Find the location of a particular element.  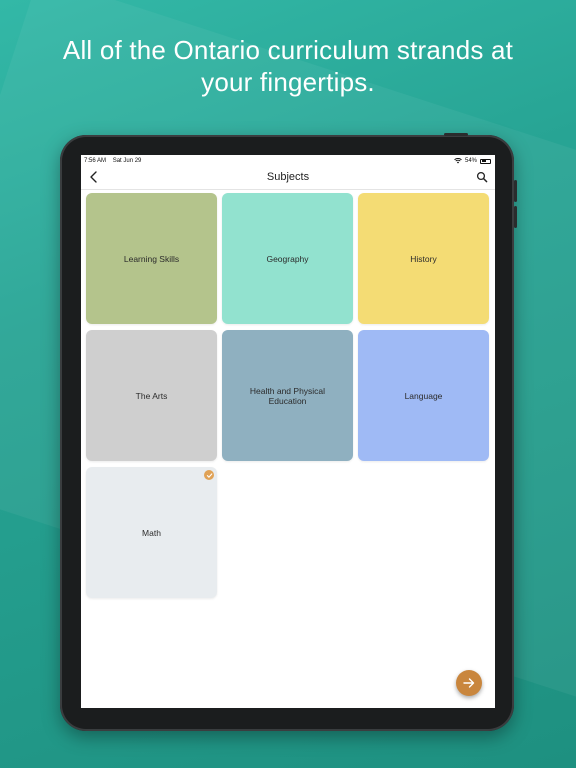

subject-label: History is located at coordinates (423, 258).